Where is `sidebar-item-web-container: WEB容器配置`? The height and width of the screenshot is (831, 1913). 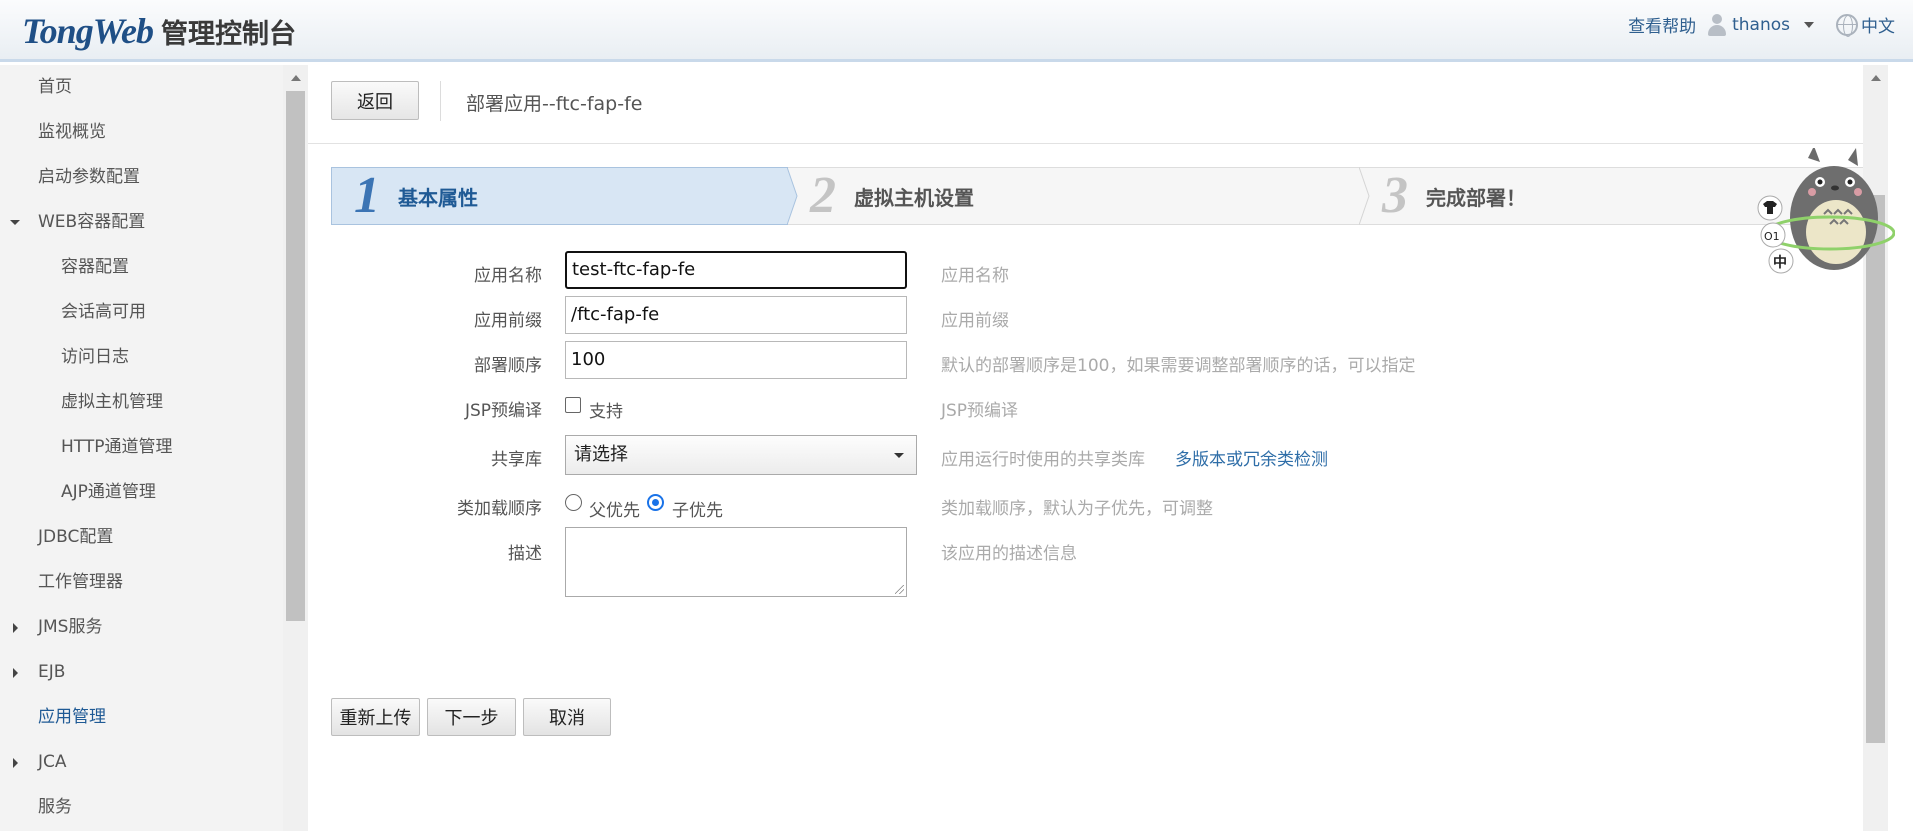 sidebar-item-web-container: WEB容器配置 is located at coordinates (141, 222).